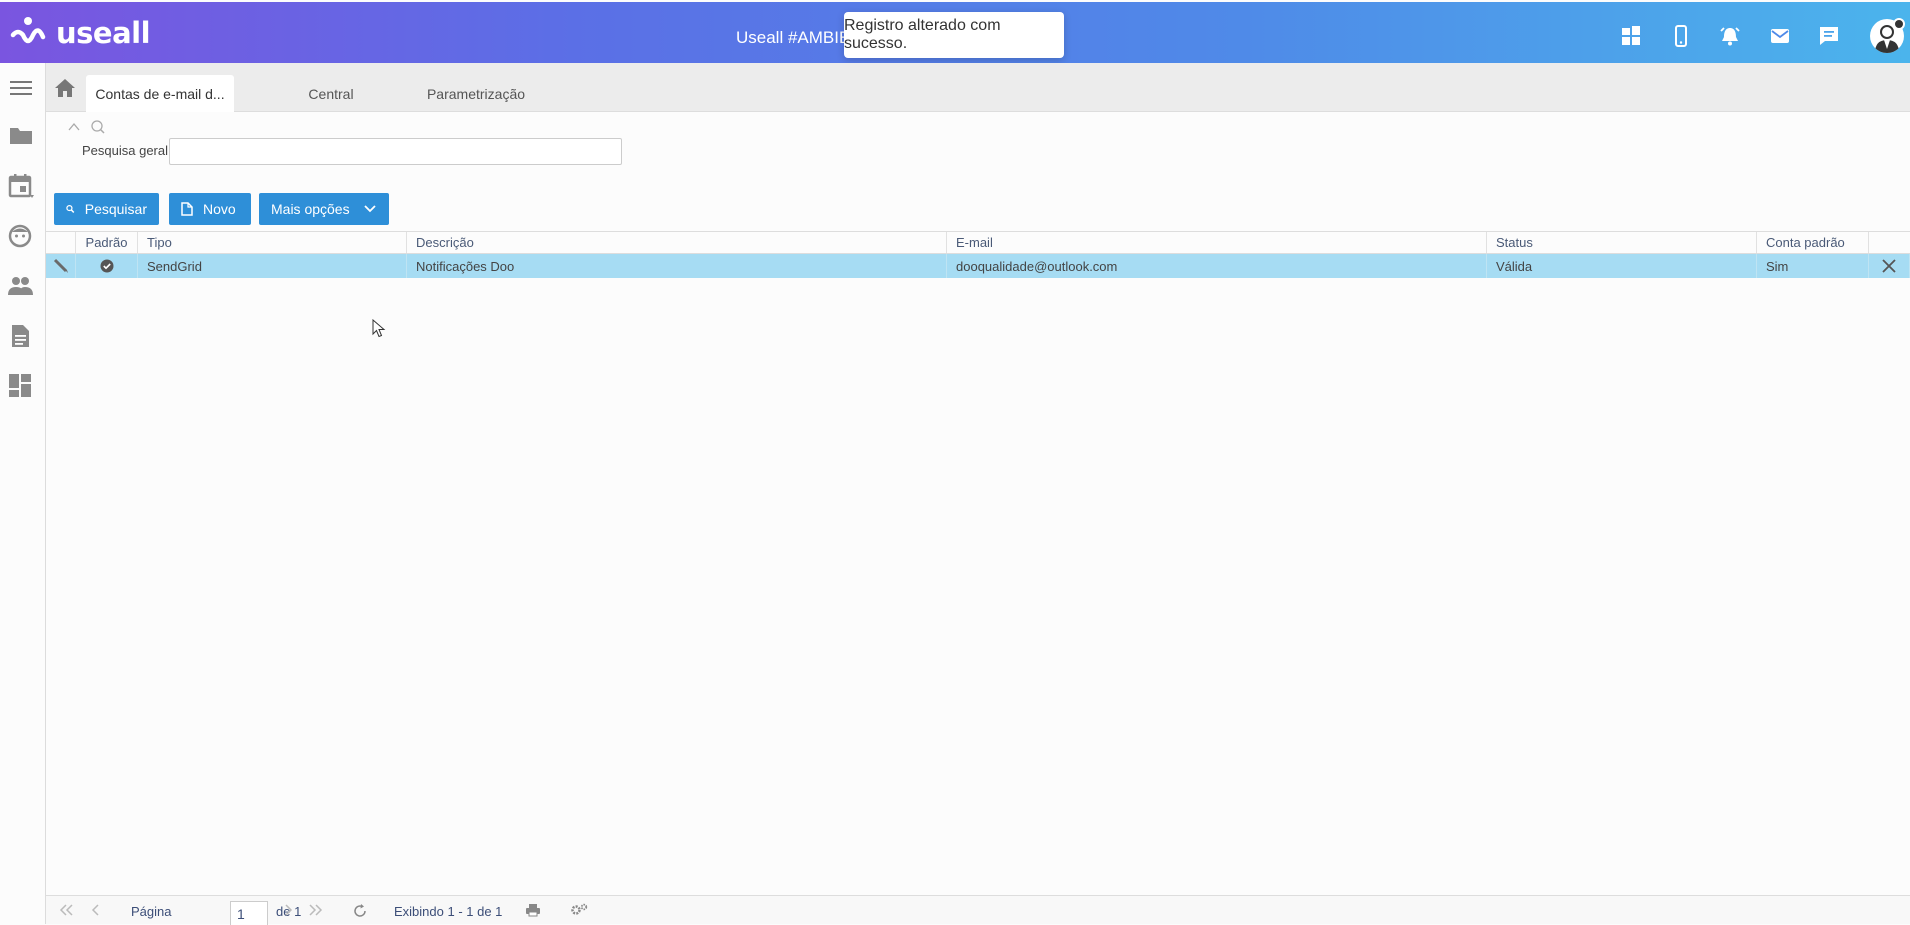 This screenshot has width=1910, height=925. I want to click on success-toast: Registro alterado com sucesso., so click(954, 35).